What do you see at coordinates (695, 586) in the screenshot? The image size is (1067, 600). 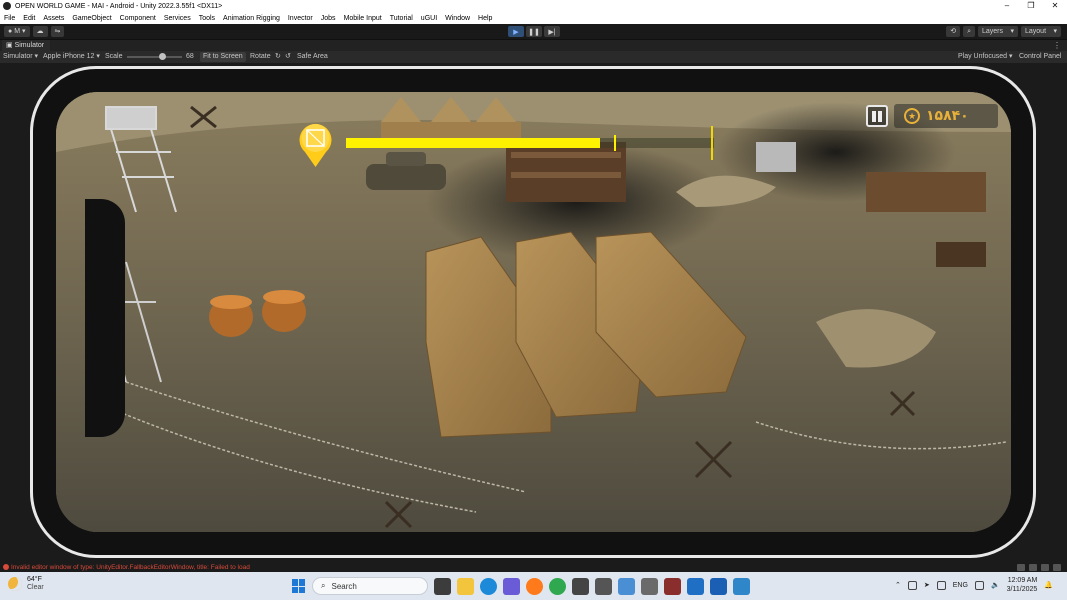 I see `vscode-icon` at bounding box center [695, 586].